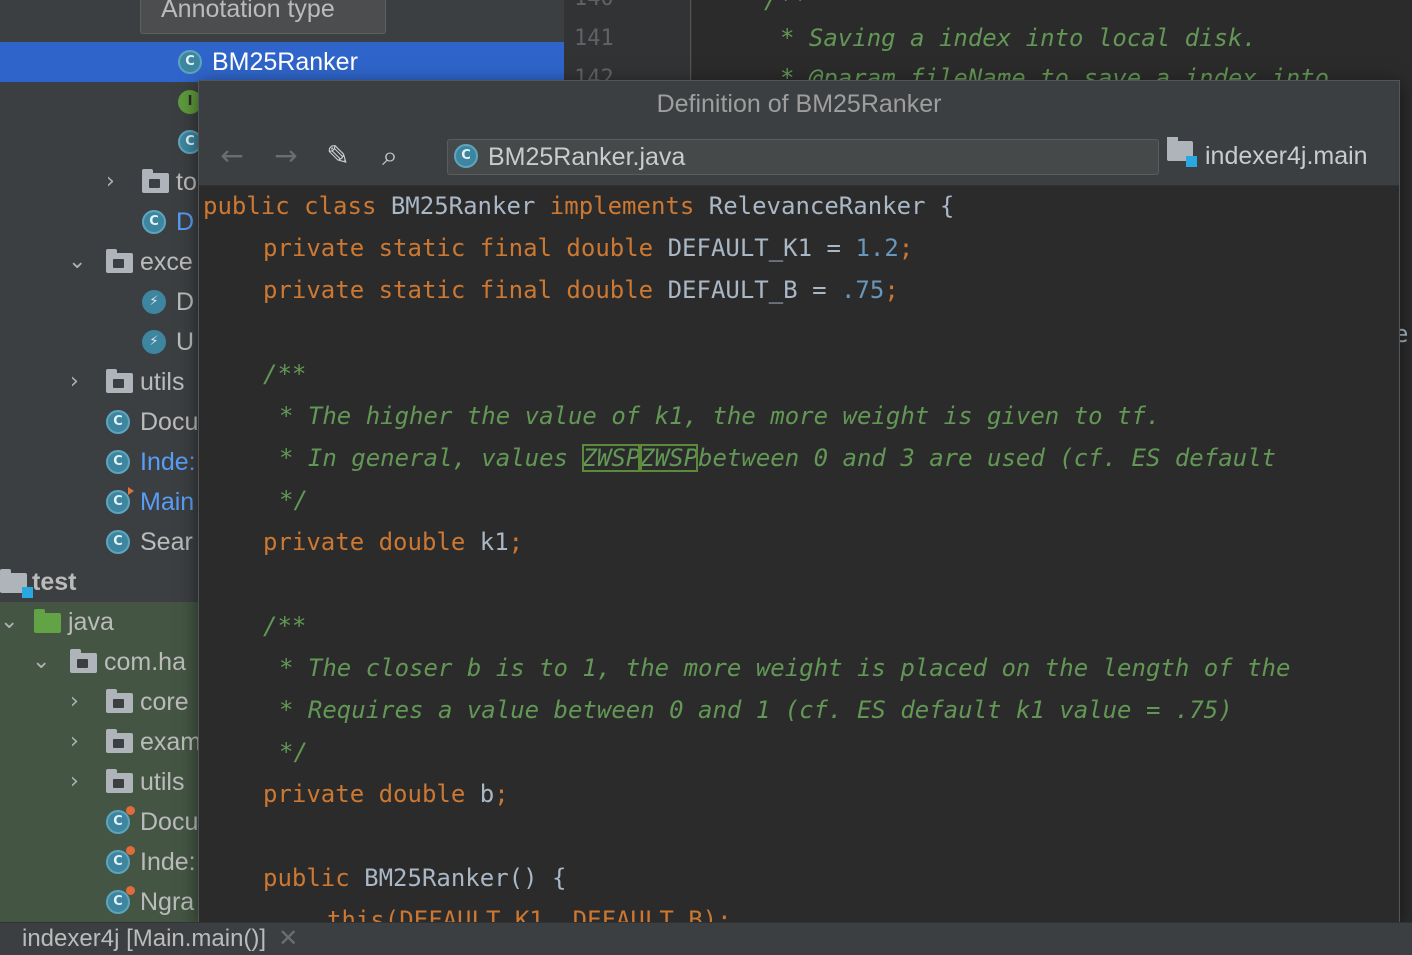  Describe the element at coordinates (386, 794) in the screenshot. I see `code-line: private double b;` at that location.